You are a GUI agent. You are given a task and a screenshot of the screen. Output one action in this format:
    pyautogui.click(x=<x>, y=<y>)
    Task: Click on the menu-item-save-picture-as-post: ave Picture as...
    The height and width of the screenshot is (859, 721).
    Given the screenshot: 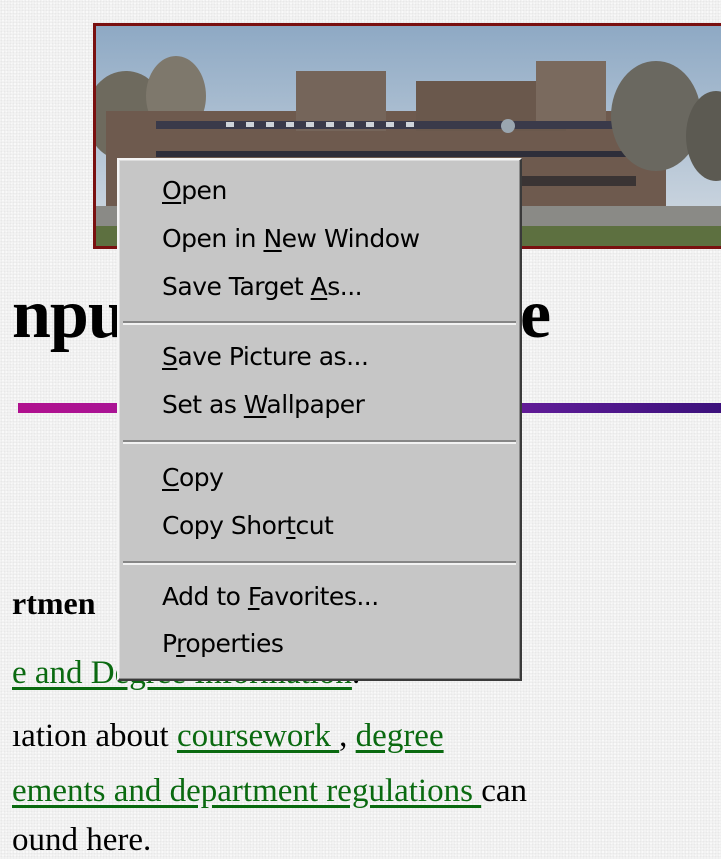 What is the action you would take?
    pyautogui.click(x=273, y=356)
    